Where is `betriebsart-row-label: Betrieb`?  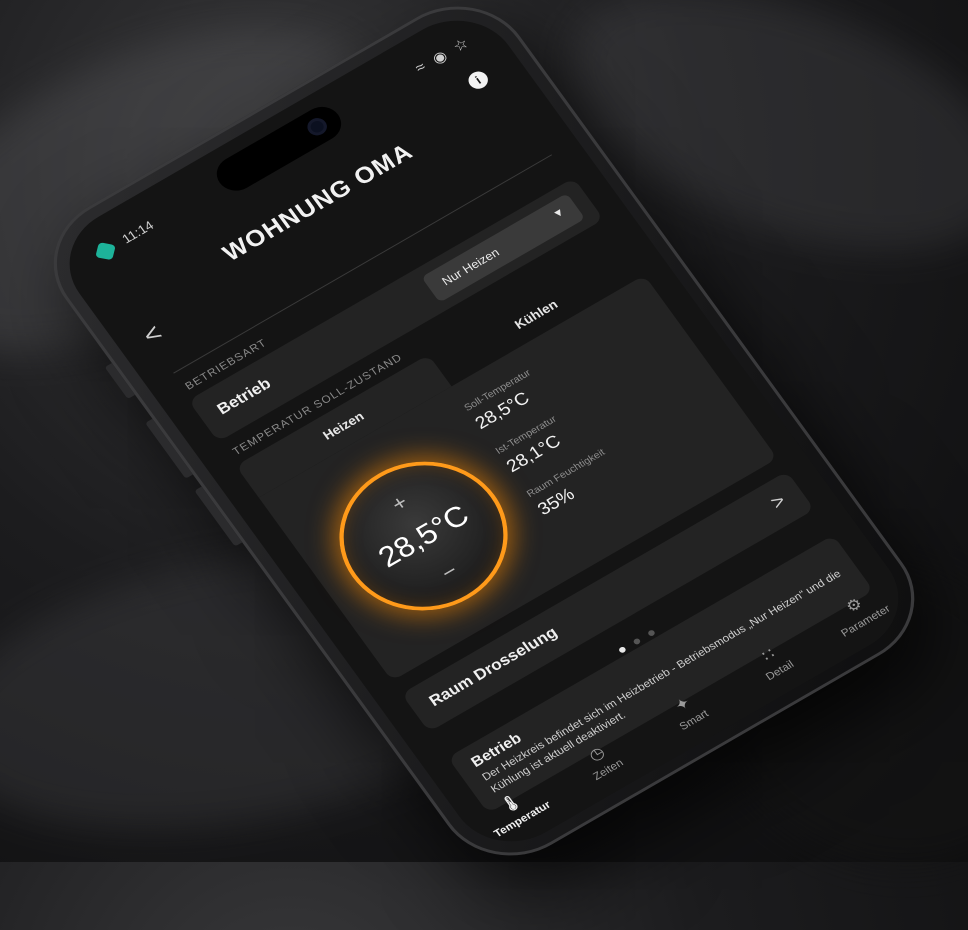 betriebsart-row-label: Betrieb is located at coordinates (244, 397).